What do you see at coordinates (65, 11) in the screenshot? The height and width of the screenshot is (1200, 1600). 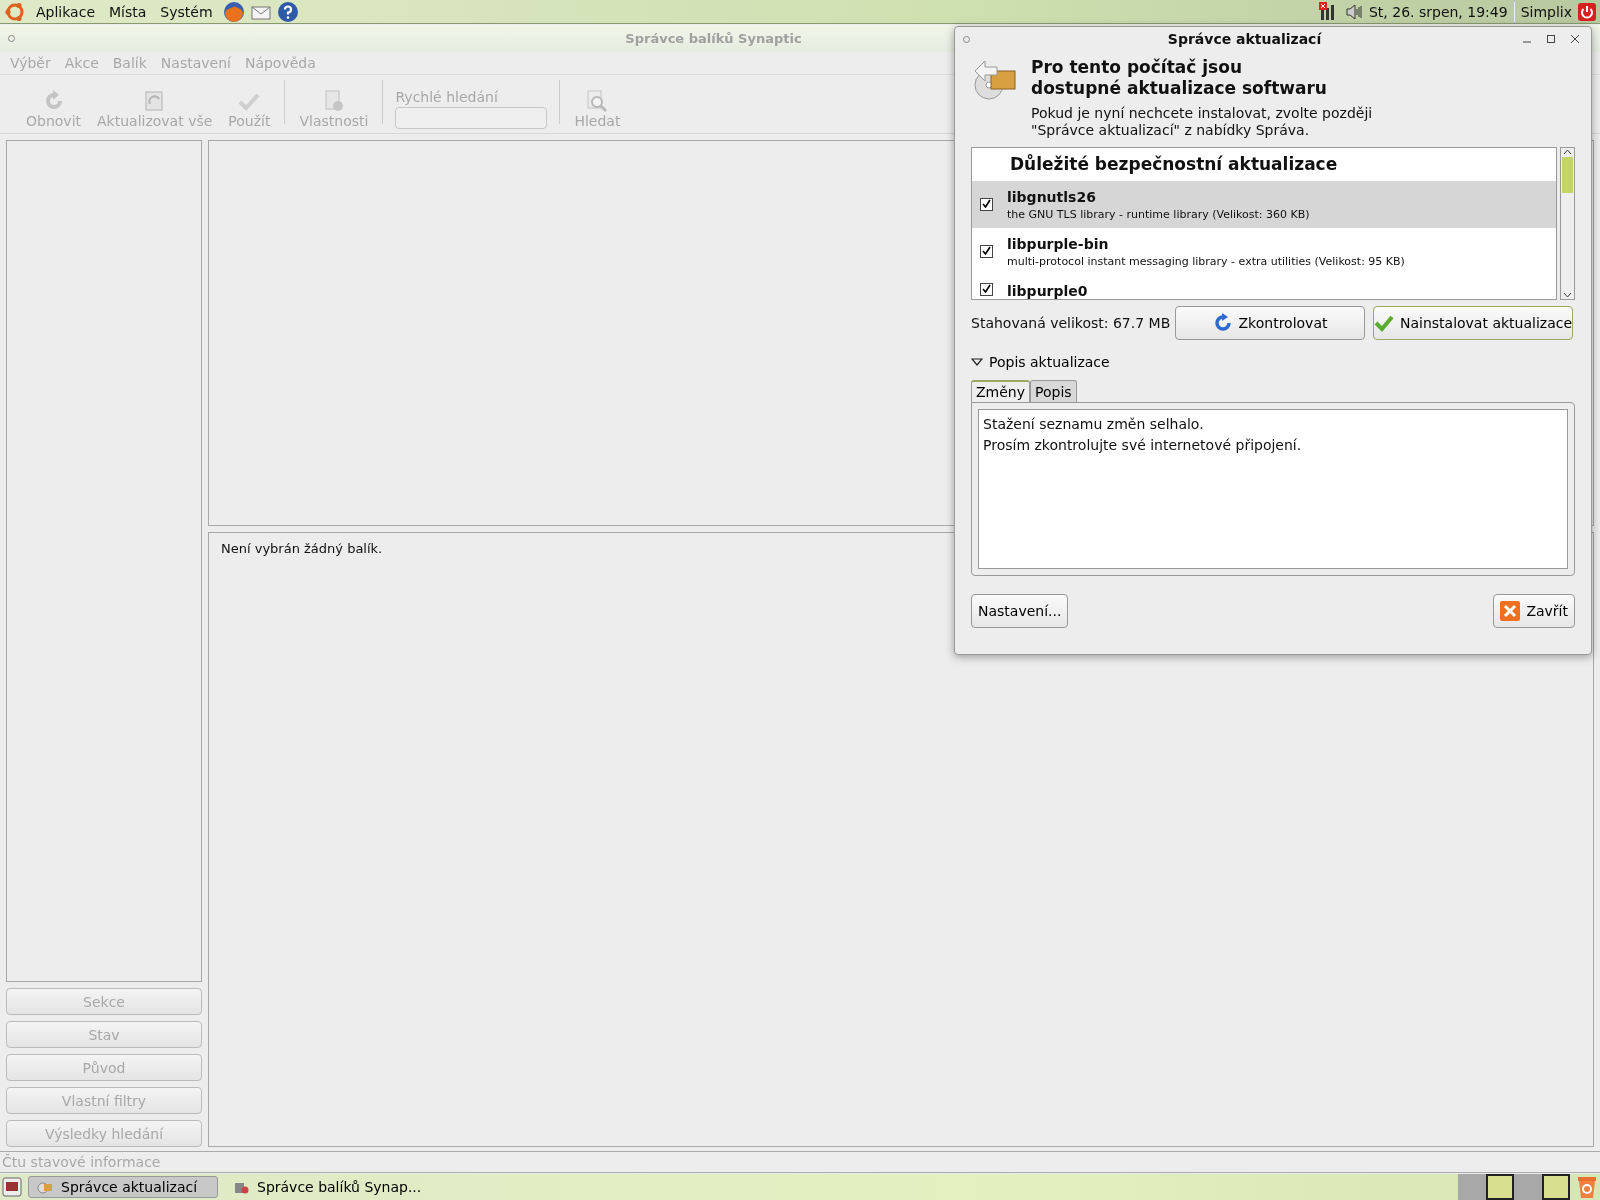 I see `panel-menu: Aplikace` at bounding box center [65, 11].